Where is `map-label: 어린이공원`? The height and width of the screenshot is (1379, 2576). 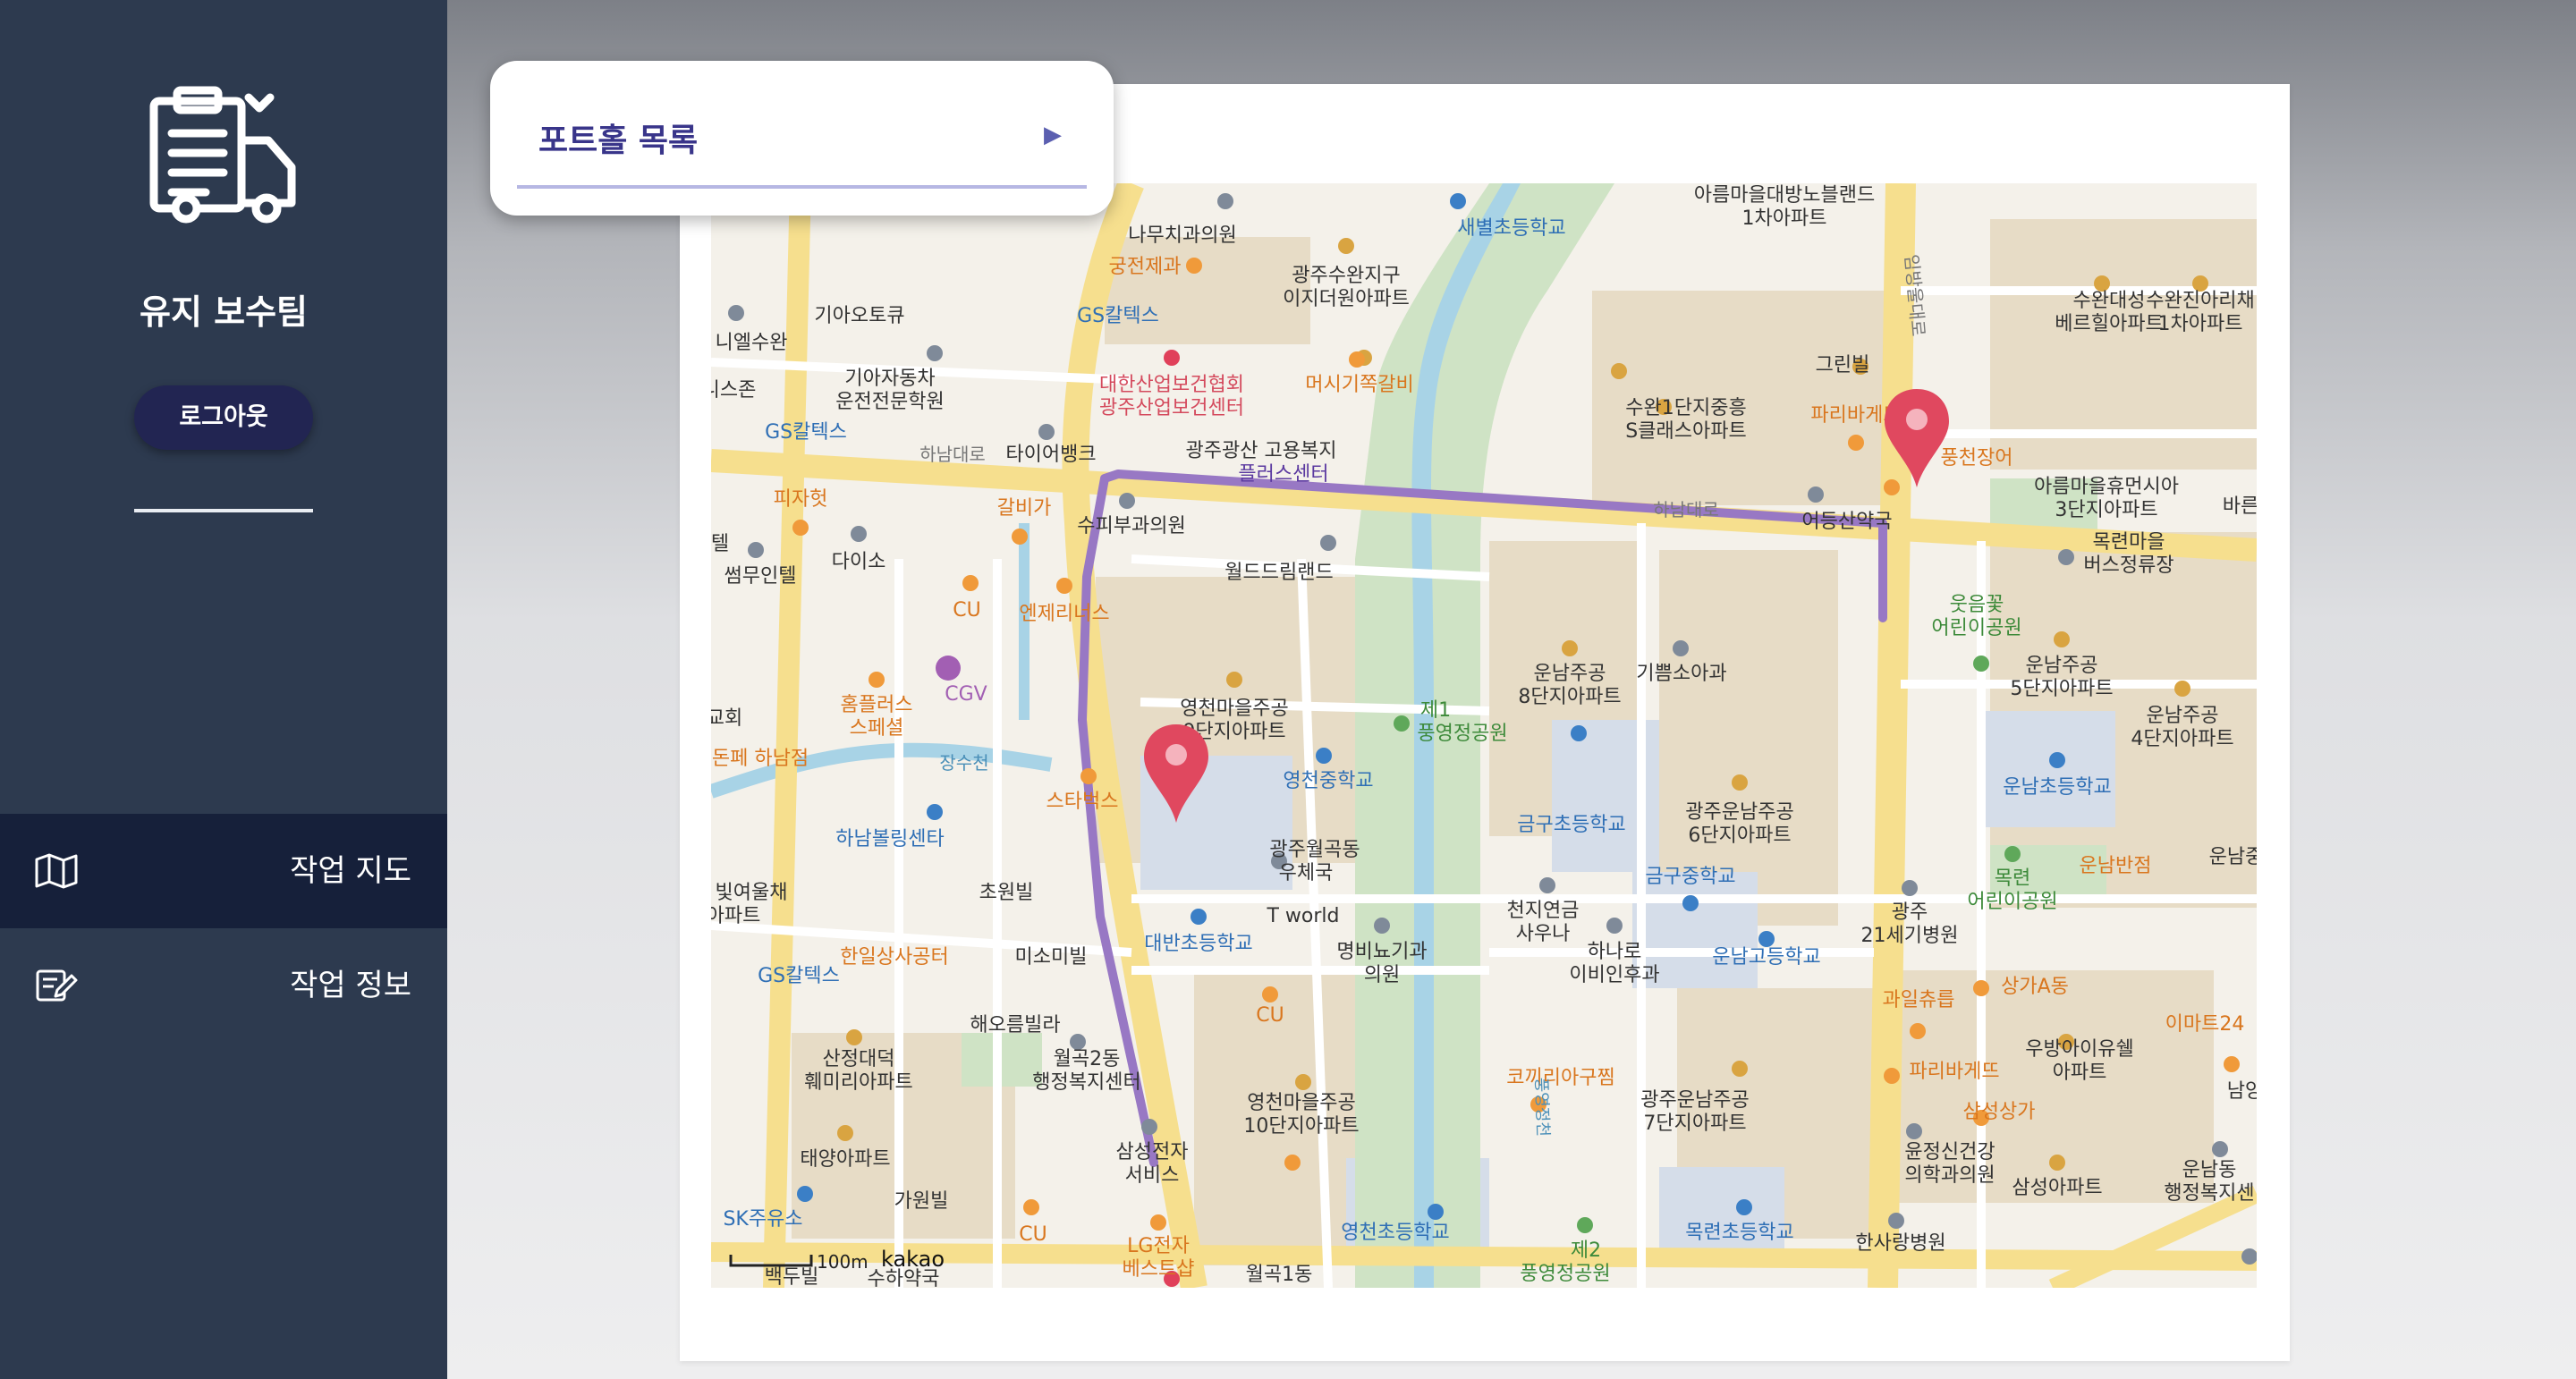 map-label: 어린이공원 is located at coordinates (2012, 902).